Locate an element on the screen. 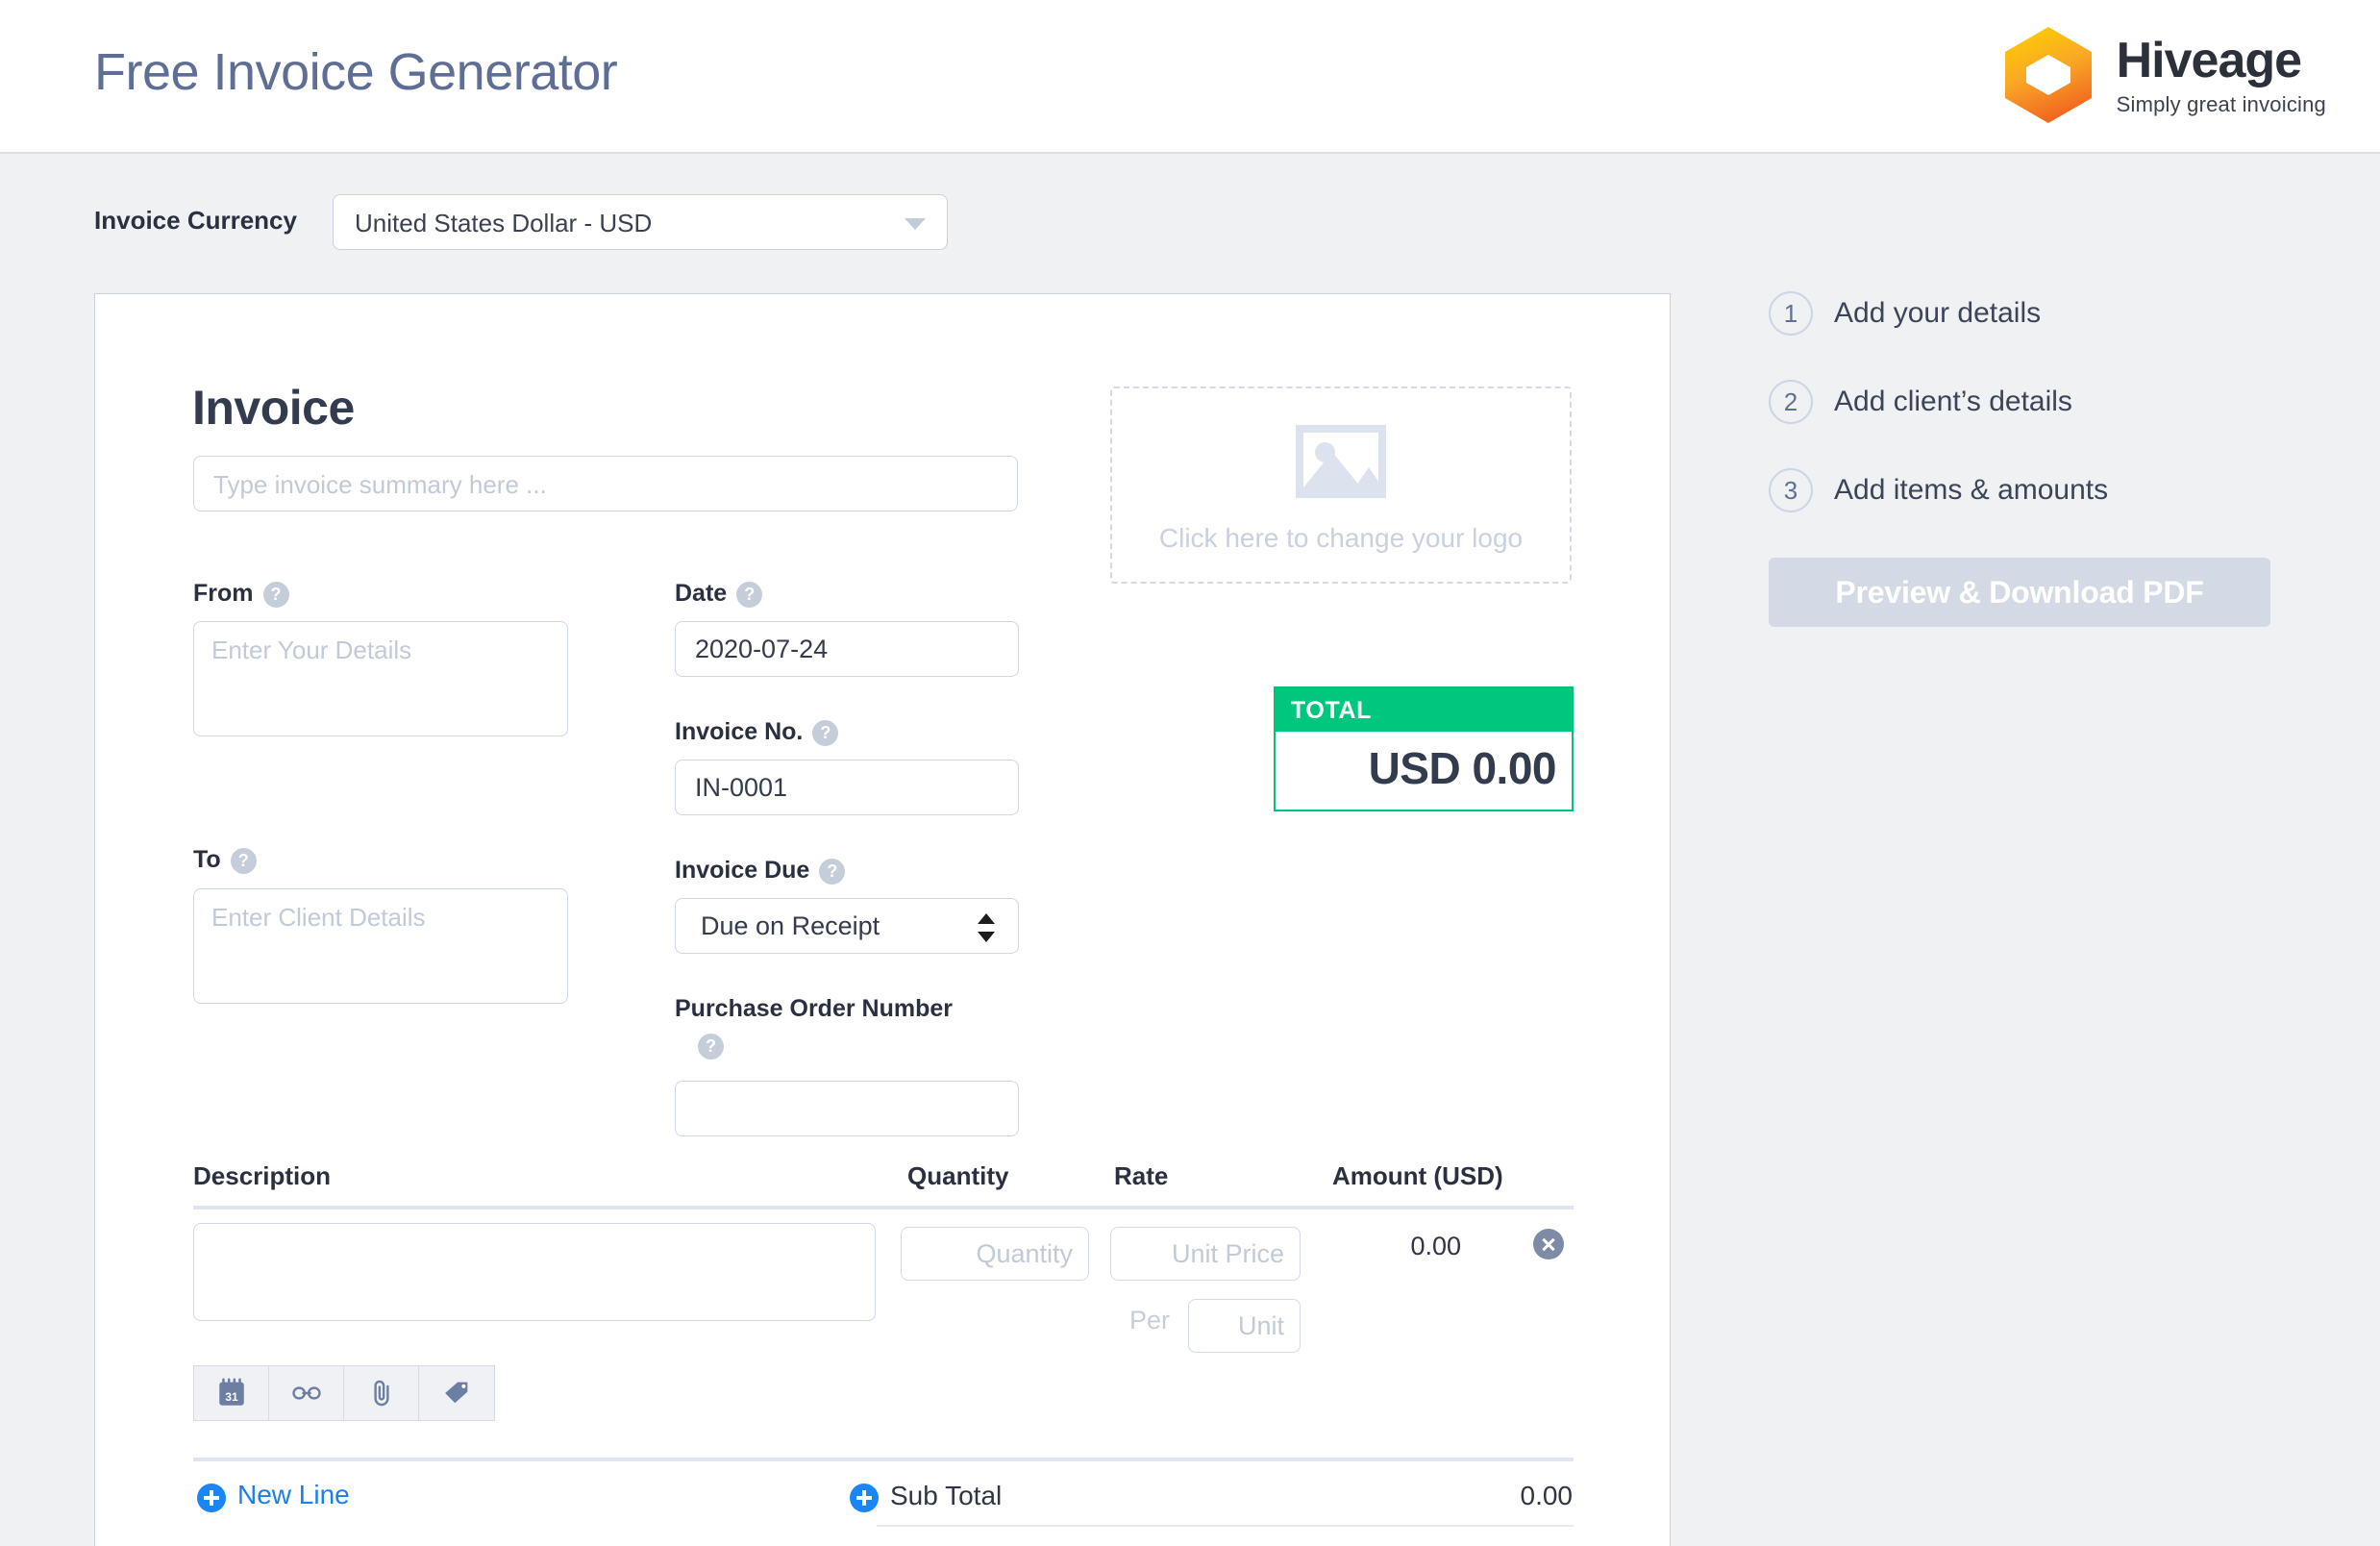 This screenshot has width=2380, height=1546. paperclip-icon is located at coordinates (382, 1393).